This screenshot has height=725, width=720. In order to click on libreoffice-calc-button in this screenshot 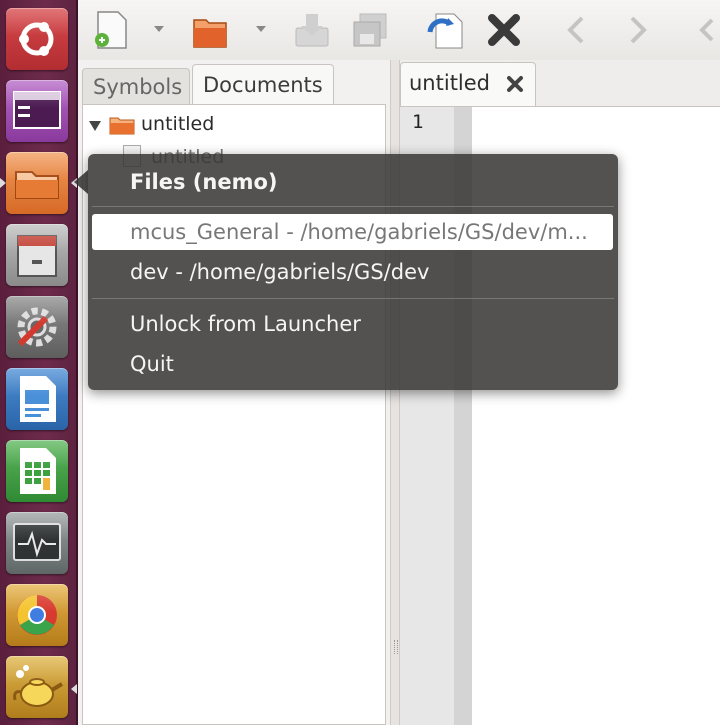, I will do `click(37, 471)`.